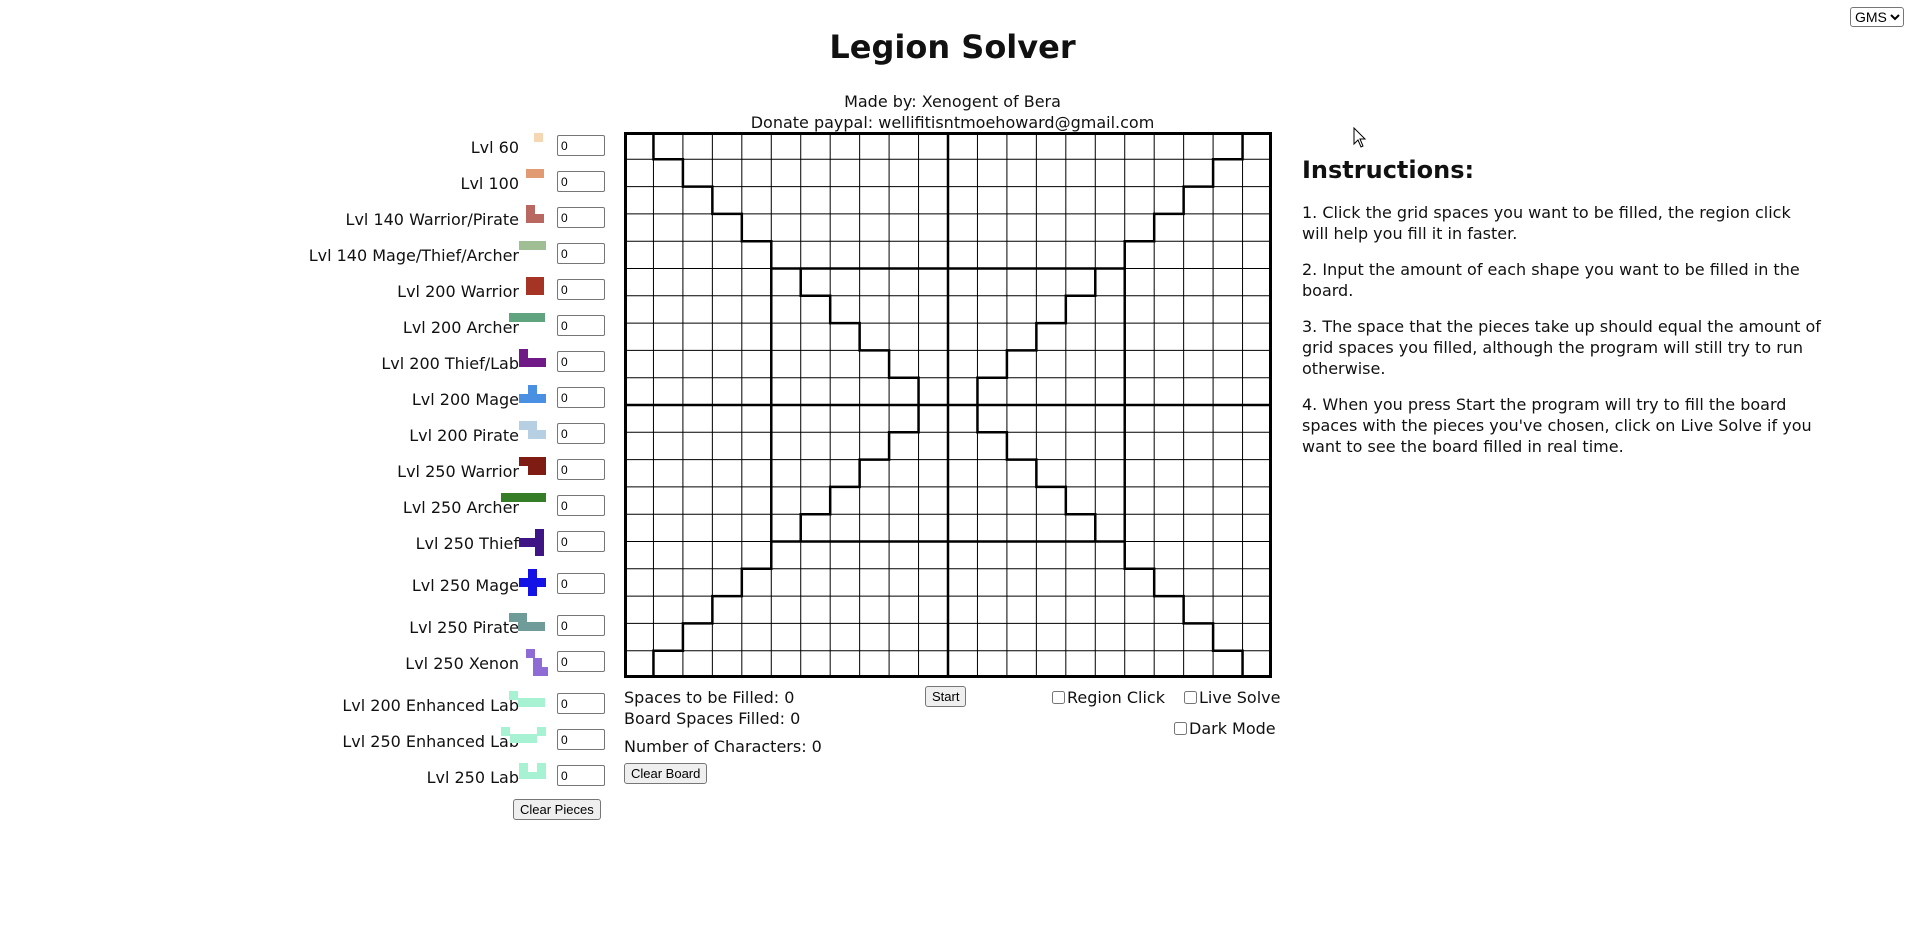  Describe the element at coordinates (535, 286) in the screenshot. I see `lvl200-warrior-piece-icon` at that location.